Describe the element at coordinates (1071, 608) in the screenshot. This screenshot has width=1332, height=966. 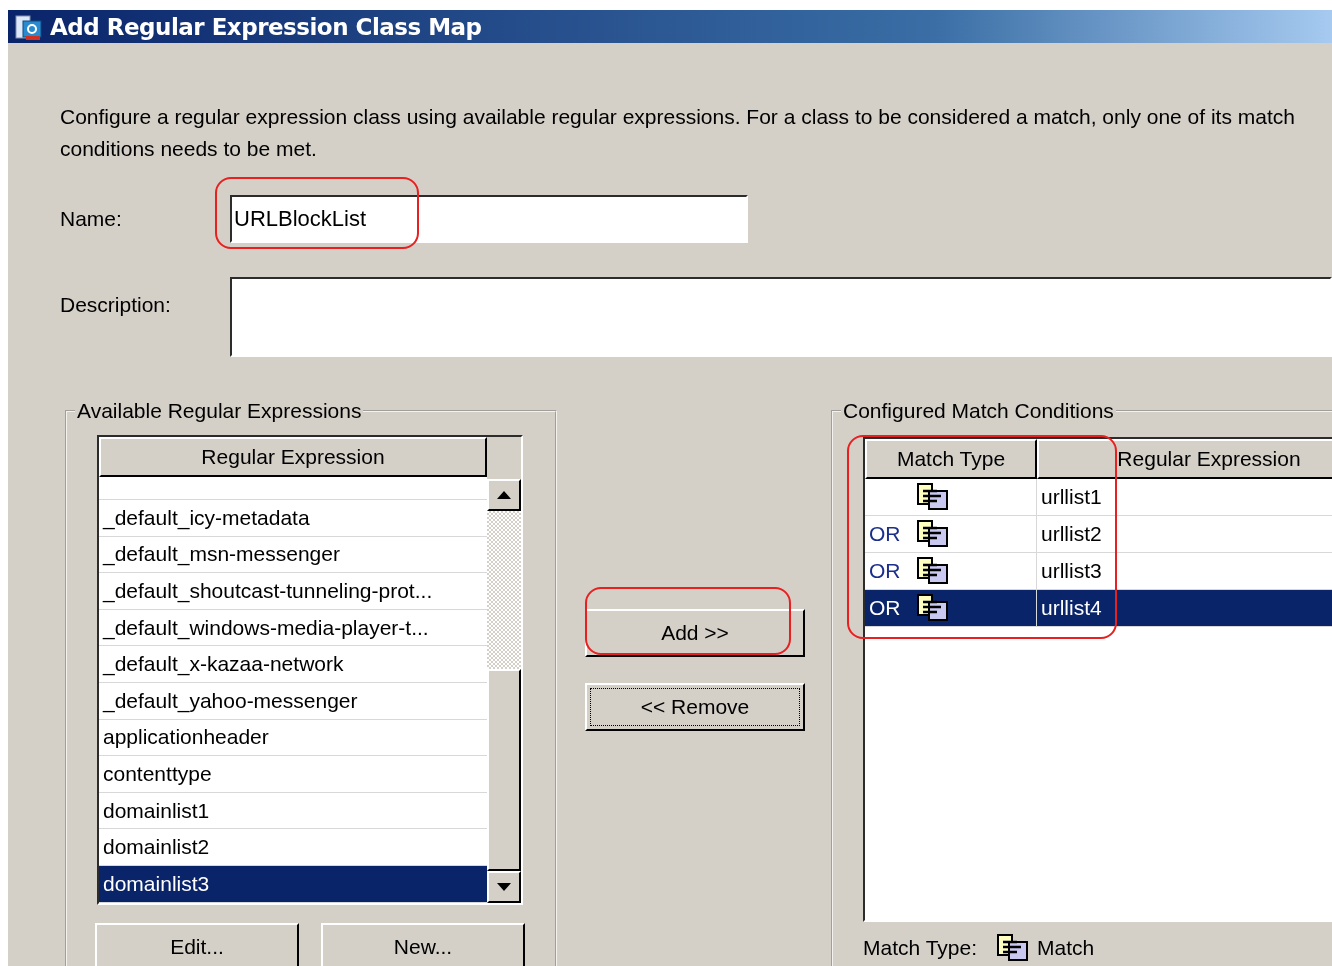
I see `table-cell-text: urllist4` at that location.